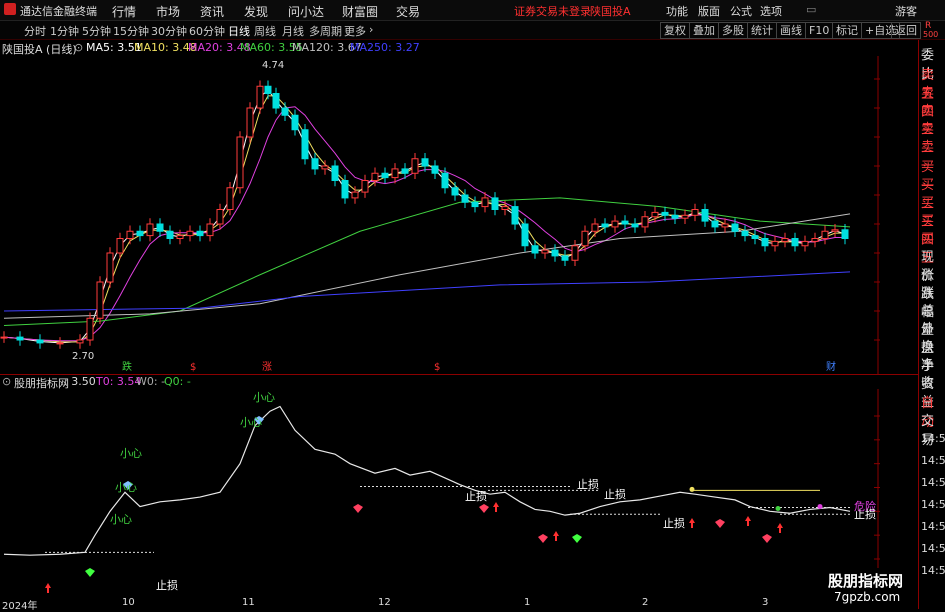  I want to click on watermark-line1: 股朋指标网, so click(866, 581).